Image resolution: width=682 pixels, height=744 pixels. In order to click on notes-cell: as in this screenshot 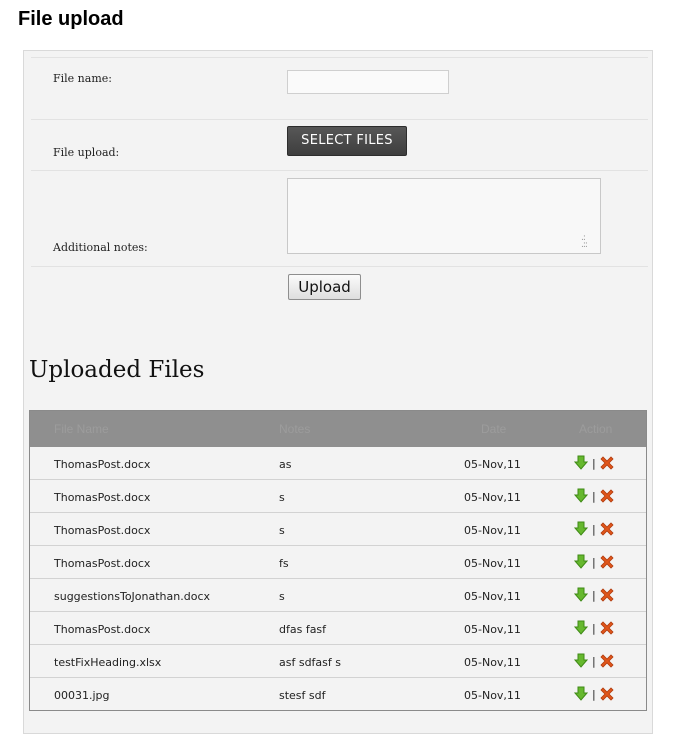, I will do `click(285, 464)`.